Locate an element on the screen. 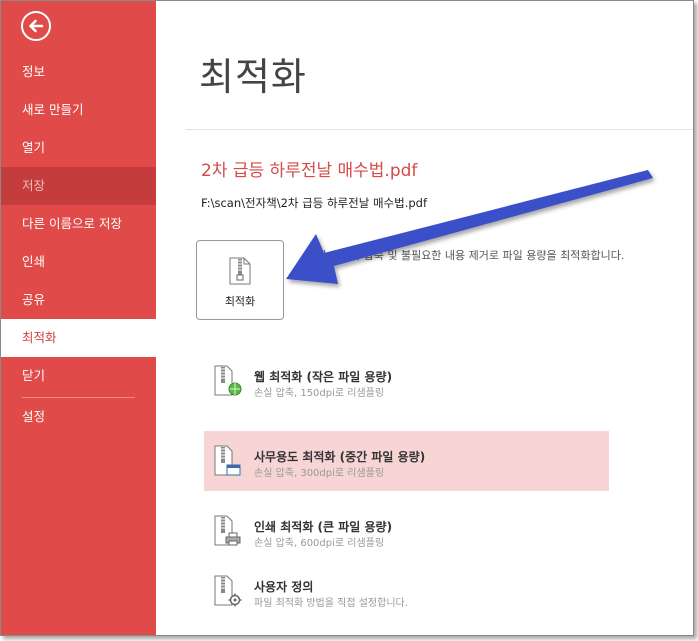 This screenshot has height=641, width=698. sidebar-item-info: 정보 is located at coordinates (78, 72).